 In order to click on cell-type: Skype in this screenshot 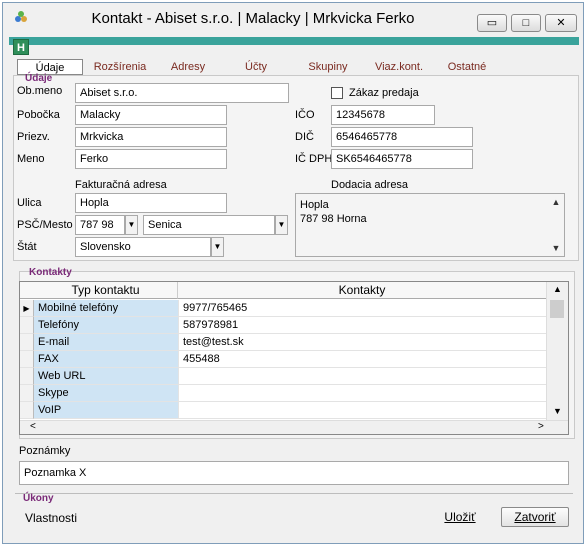, I will do `click(106, 393)`.